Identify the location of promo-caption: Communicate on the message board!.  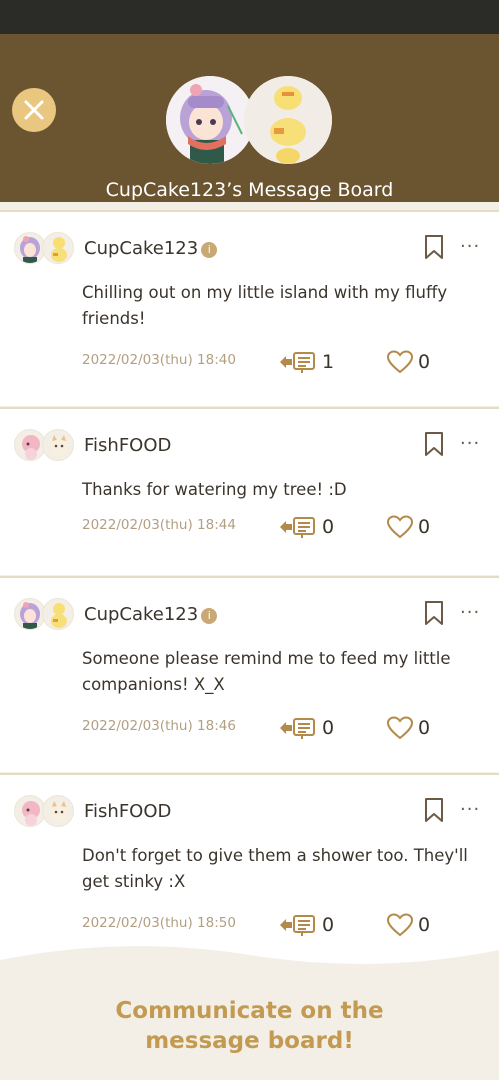
(249, 1026).